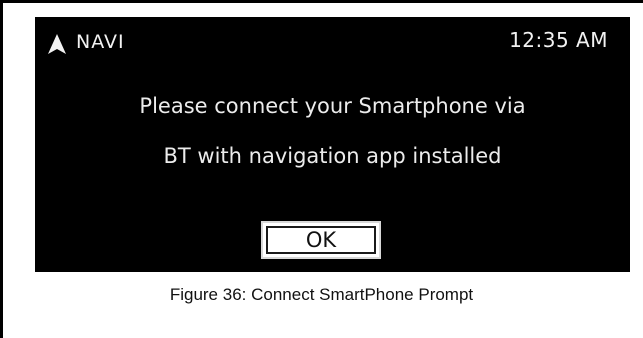  What do you see at coordinates (321, 1) in the screenshot?
I see `page-border-top` at bounding box center [321, 1].